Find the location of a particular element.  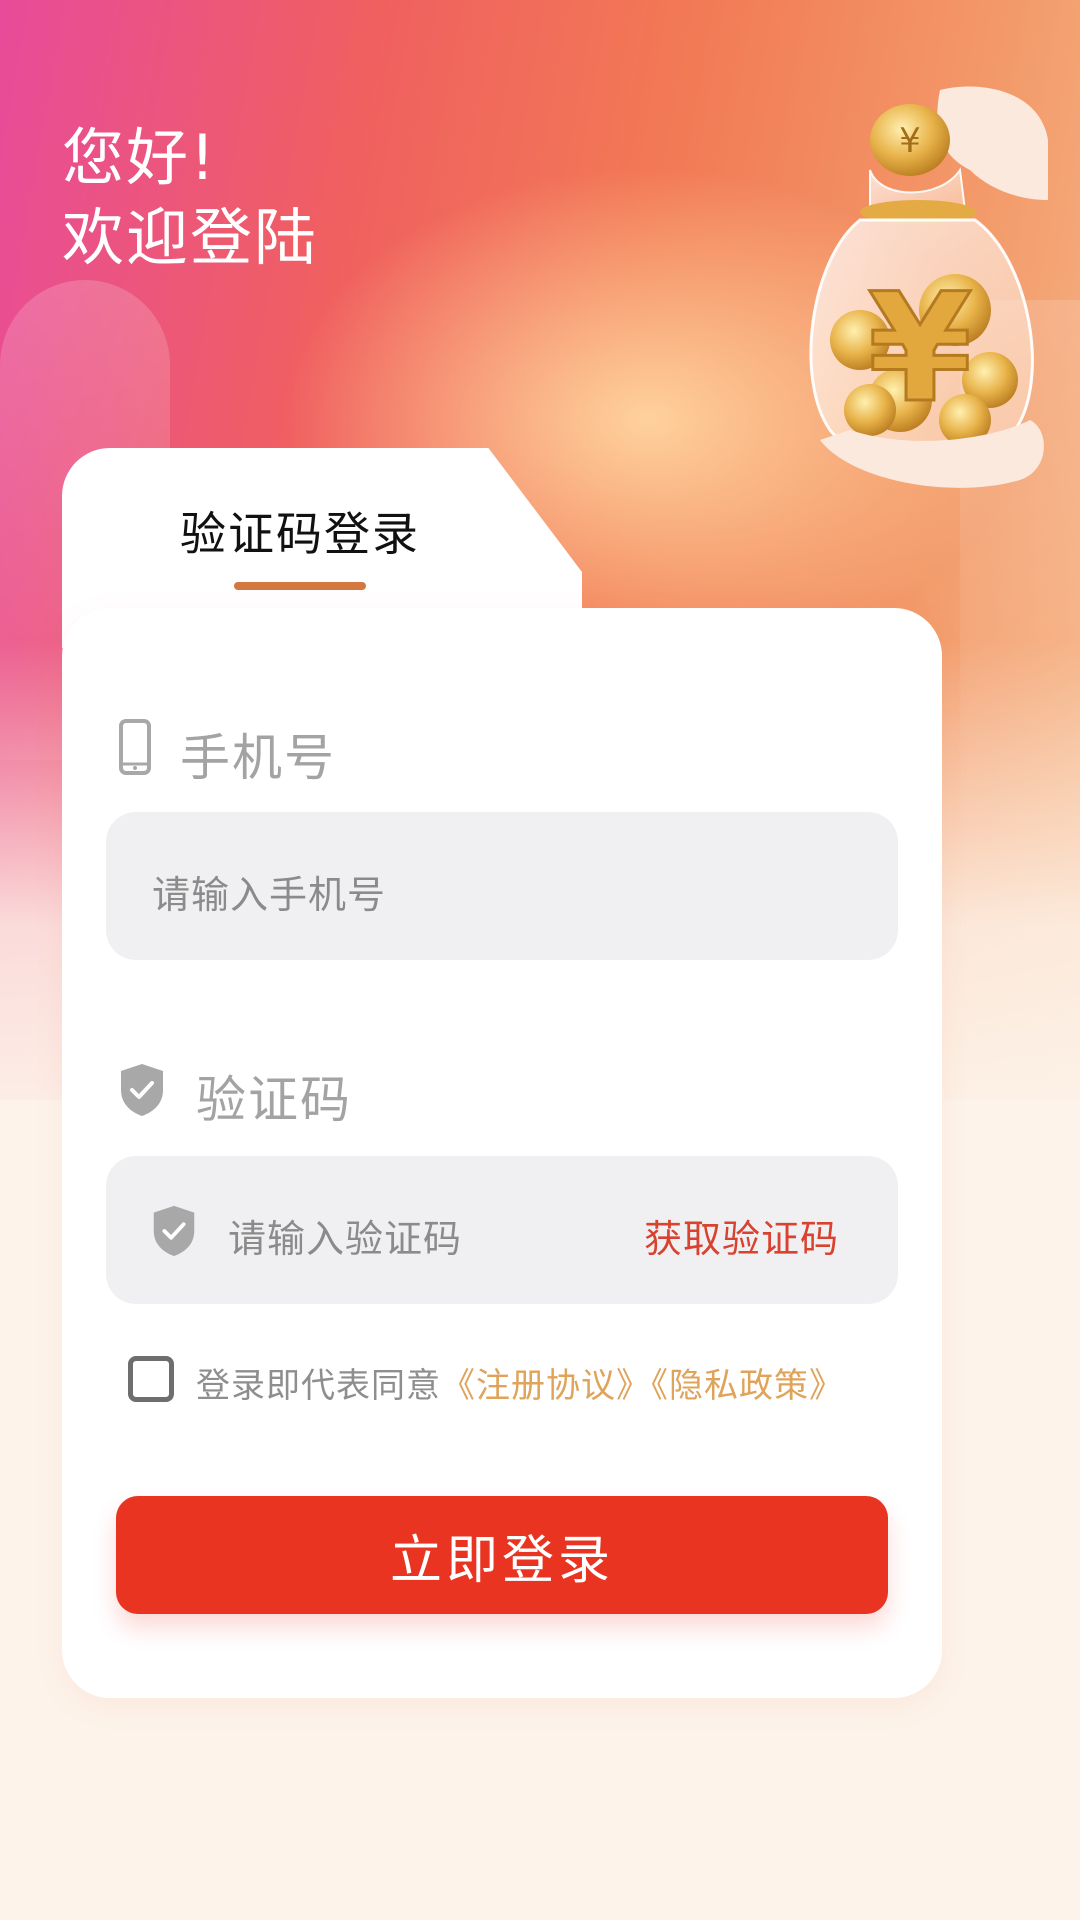

register-agreement-link: 《注册协议》 is located at coordinates (546, 1386).